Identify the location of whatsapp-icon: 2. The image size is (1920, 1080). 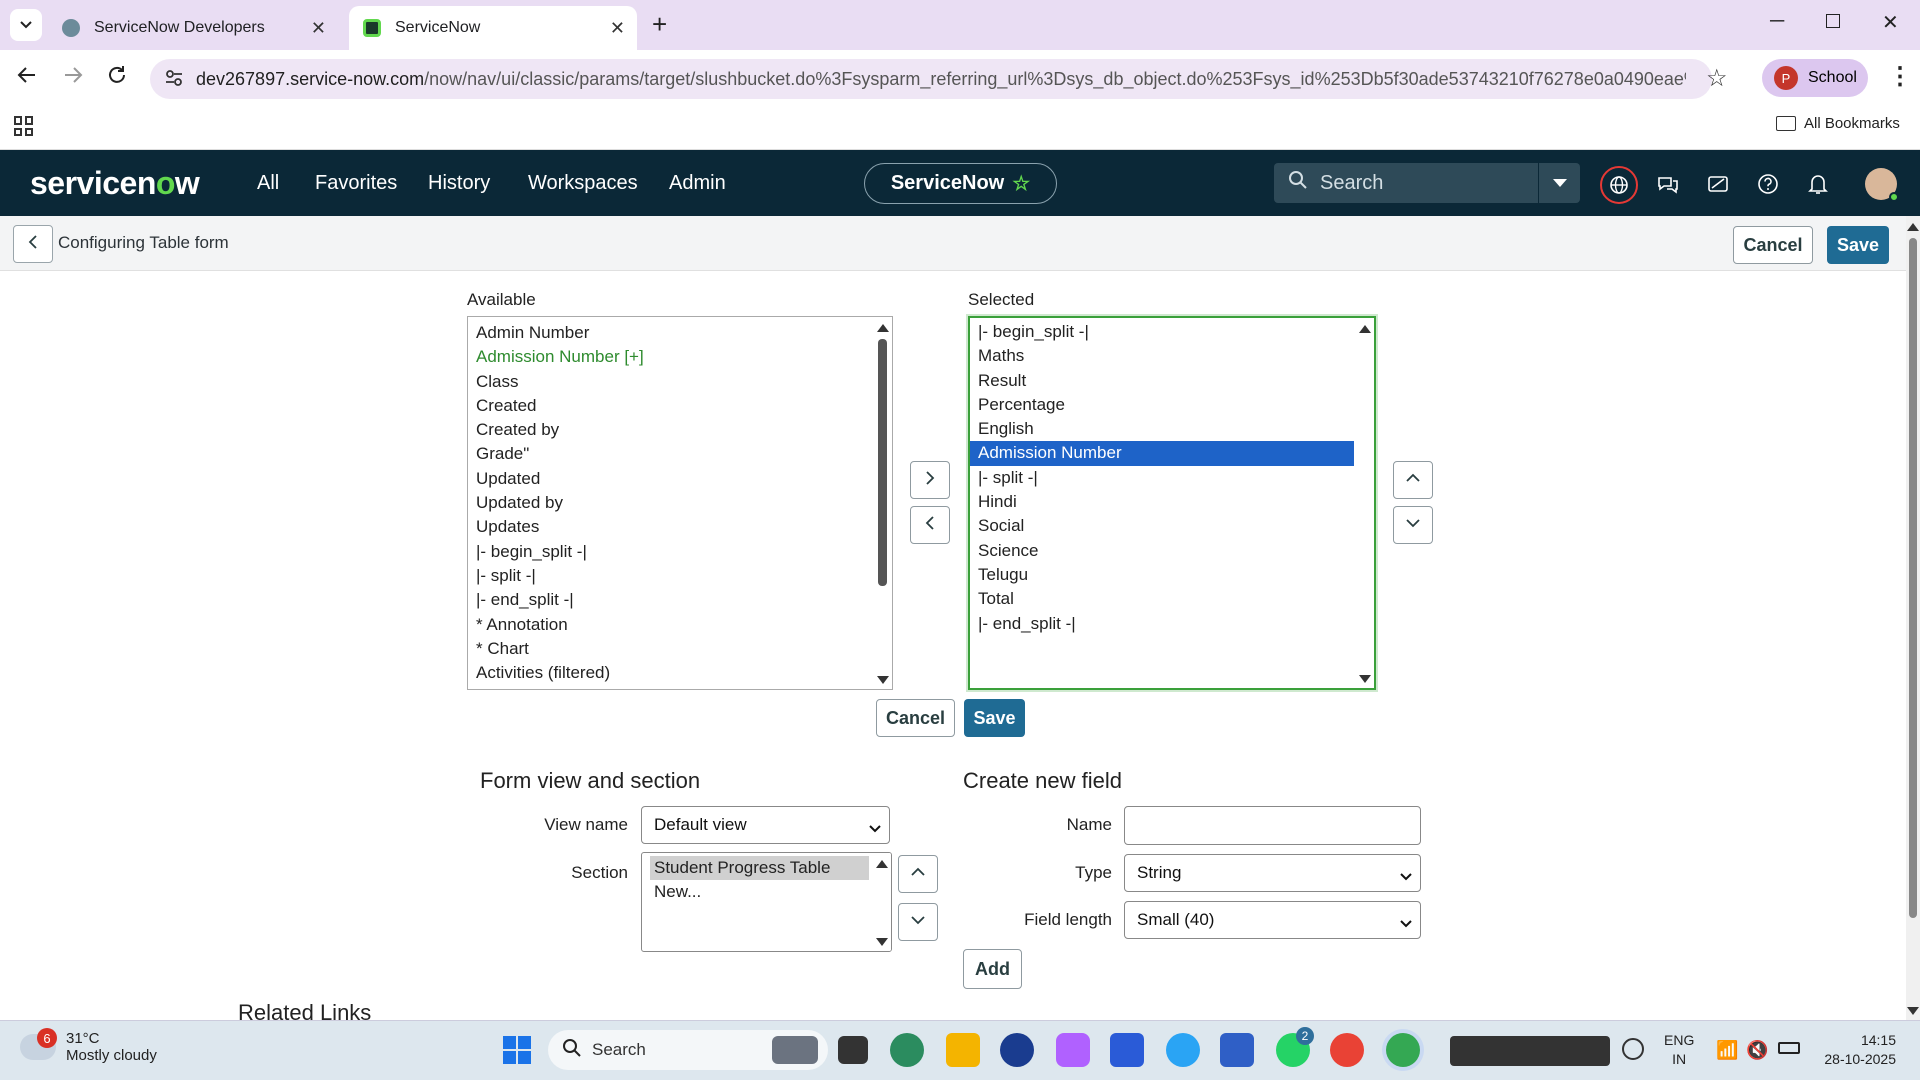
(1295, 1047).